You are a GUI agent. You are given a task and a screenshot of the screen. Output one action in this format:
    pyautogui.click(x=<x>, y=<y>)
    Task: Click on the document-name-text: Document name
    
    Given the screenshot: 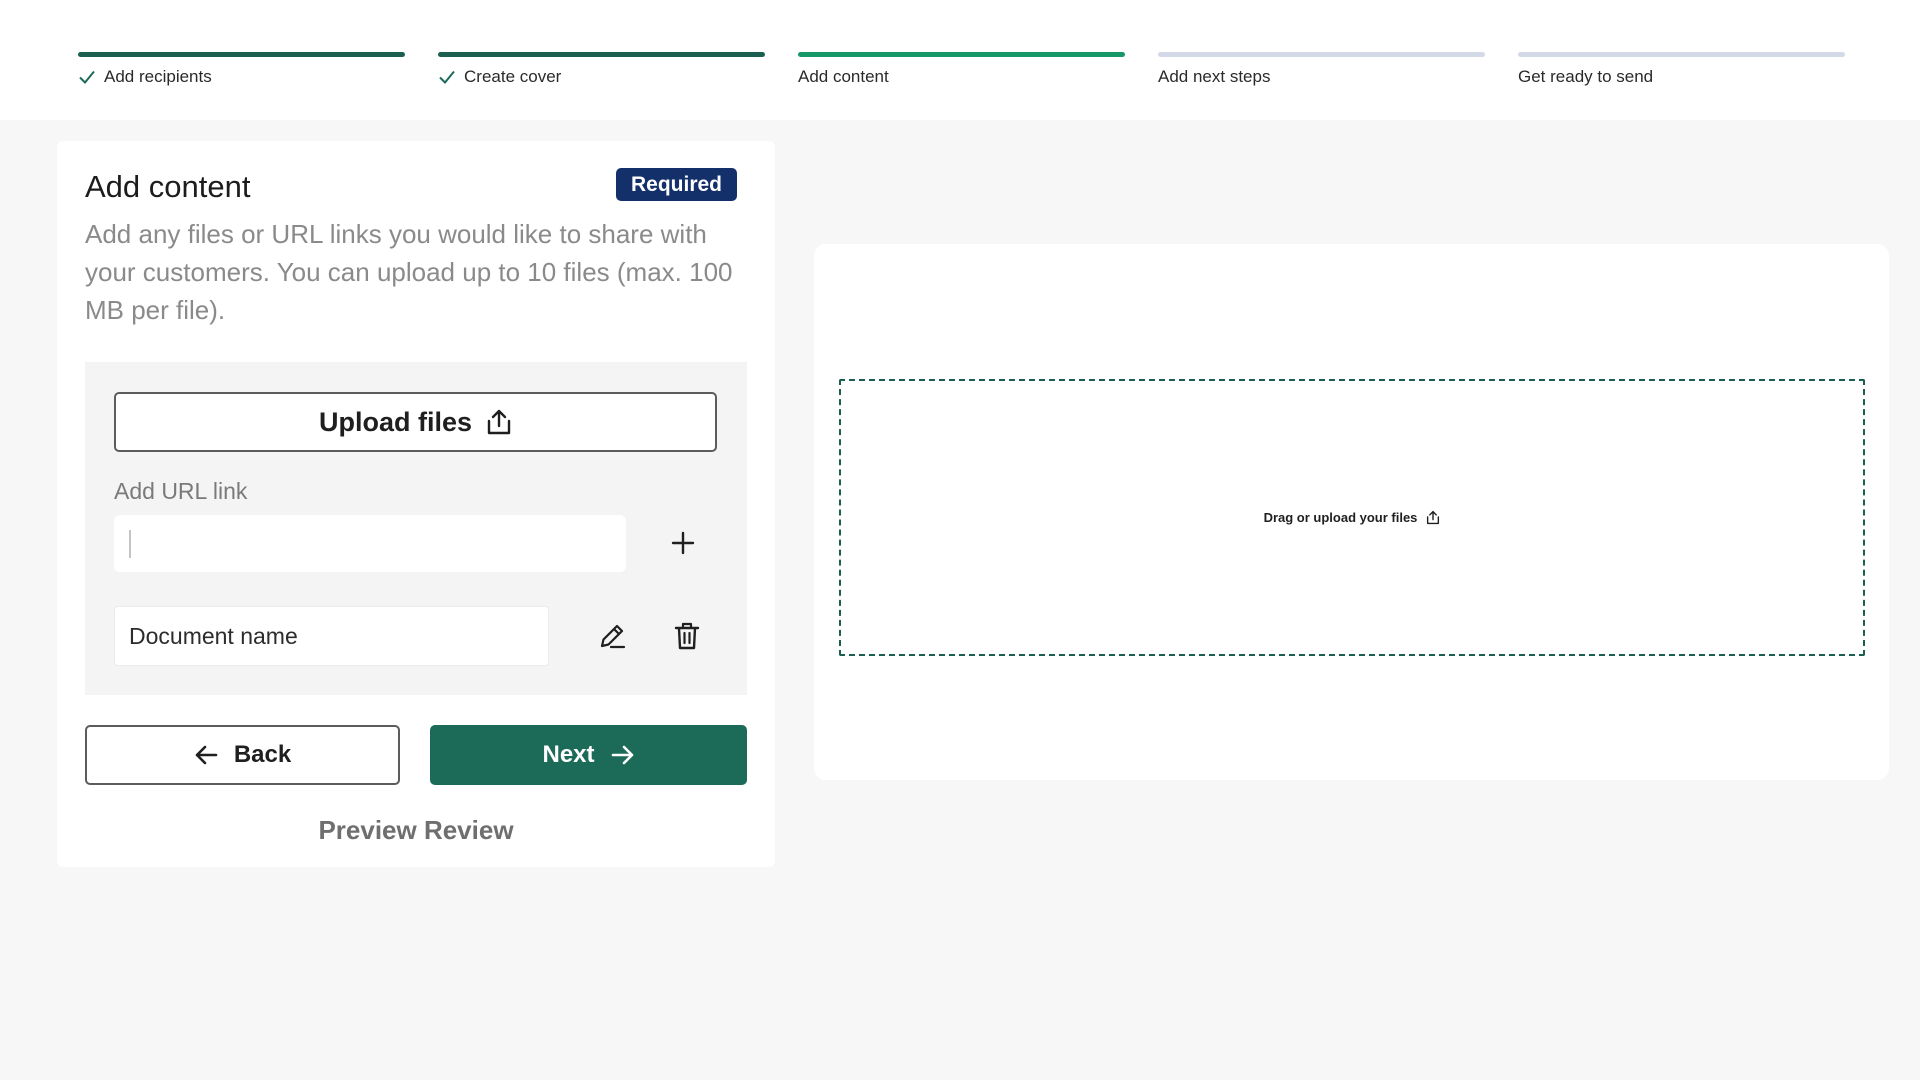 What is the action you would take?
    pyautogui.click(x=213, y=635)
    